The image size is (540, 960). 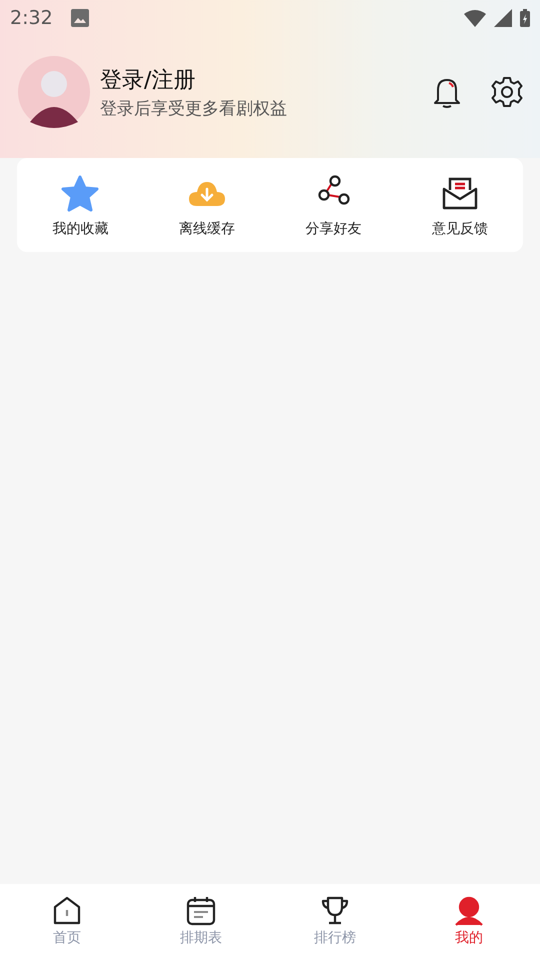 What do you see at coordinates (507, 92) in the screenshot?
I see `settings-icon` at bounding box center [507, 92].